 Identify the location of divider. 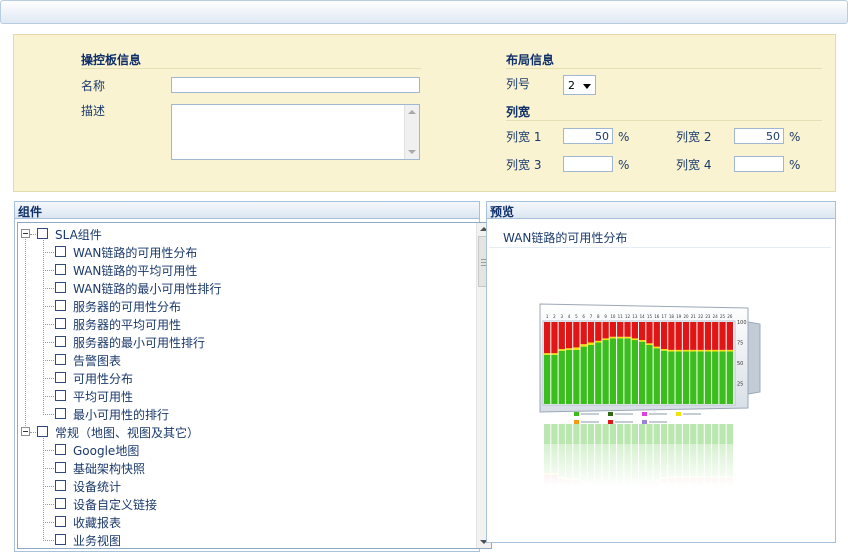
(664, 68).